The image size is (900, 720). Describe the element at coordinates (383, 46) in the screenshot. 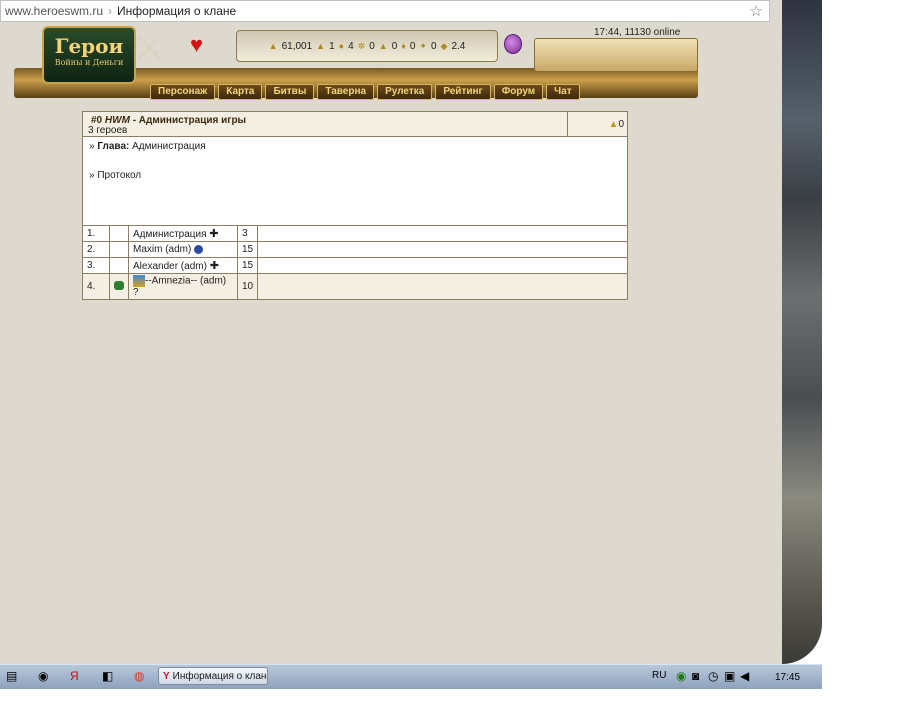

I see `sulfur-icon: ▲` at that location.